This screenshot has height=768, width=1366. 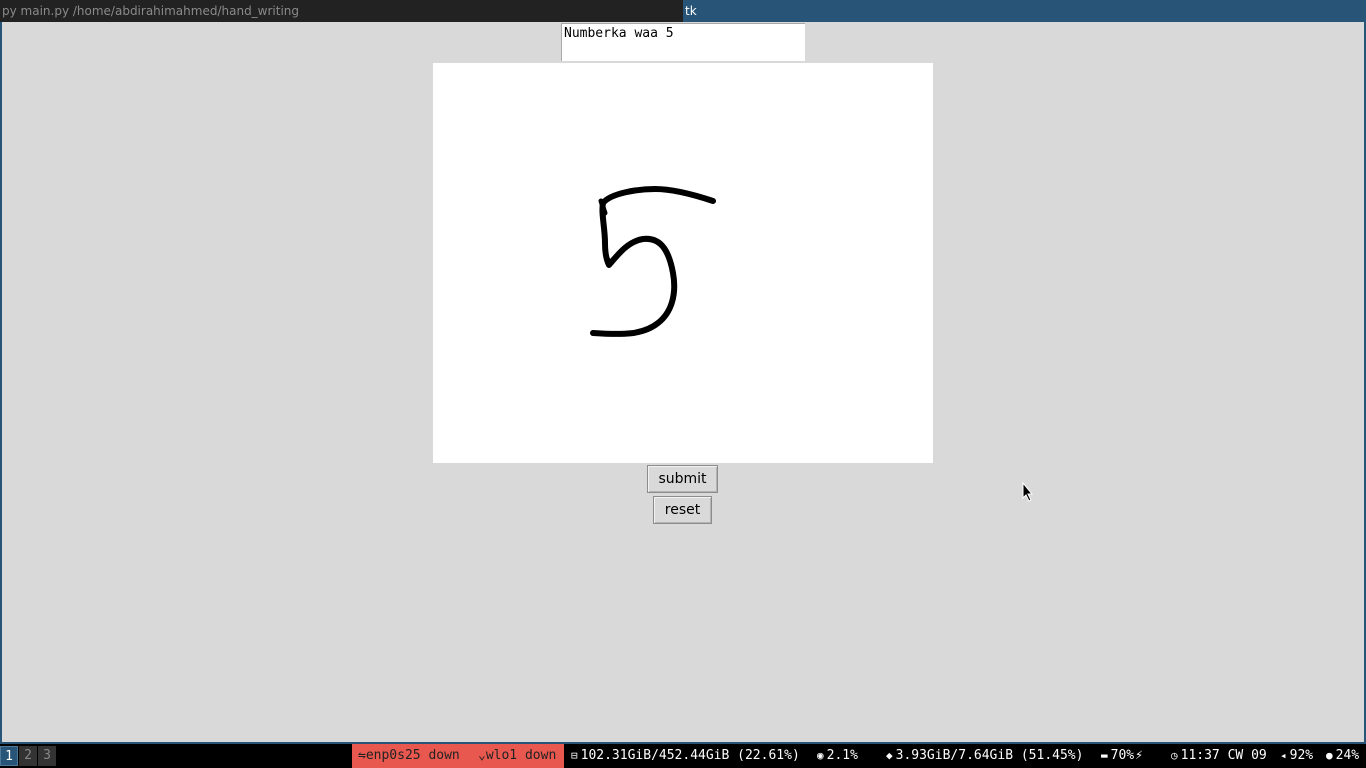 What do you see at coordinates (574, 755) in the screenshot?
I see `disk-icon: ⊟` at bounding box center [574, 755].